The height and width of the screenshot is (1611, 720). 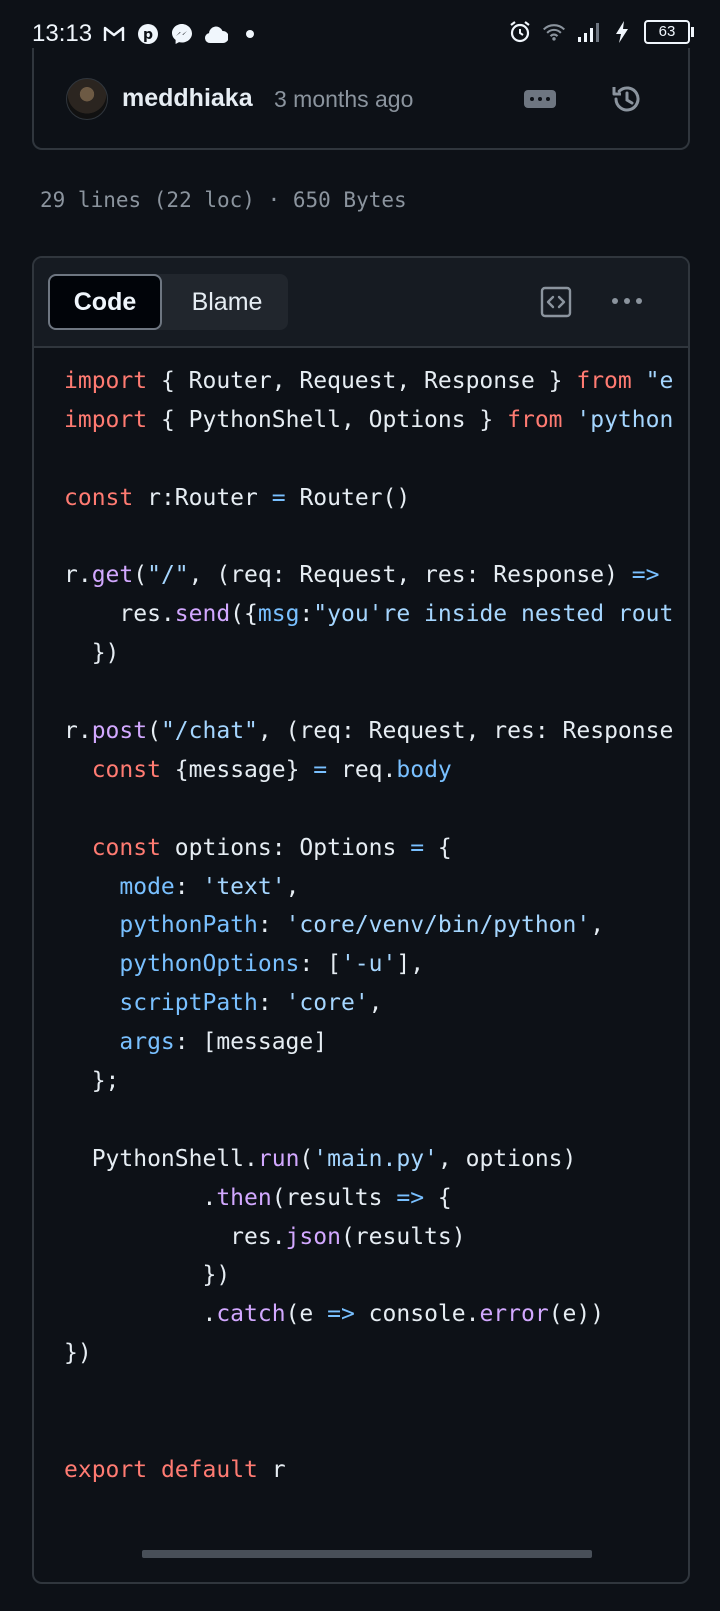 I want to click on code-token: {, so click(x=438, y=847).